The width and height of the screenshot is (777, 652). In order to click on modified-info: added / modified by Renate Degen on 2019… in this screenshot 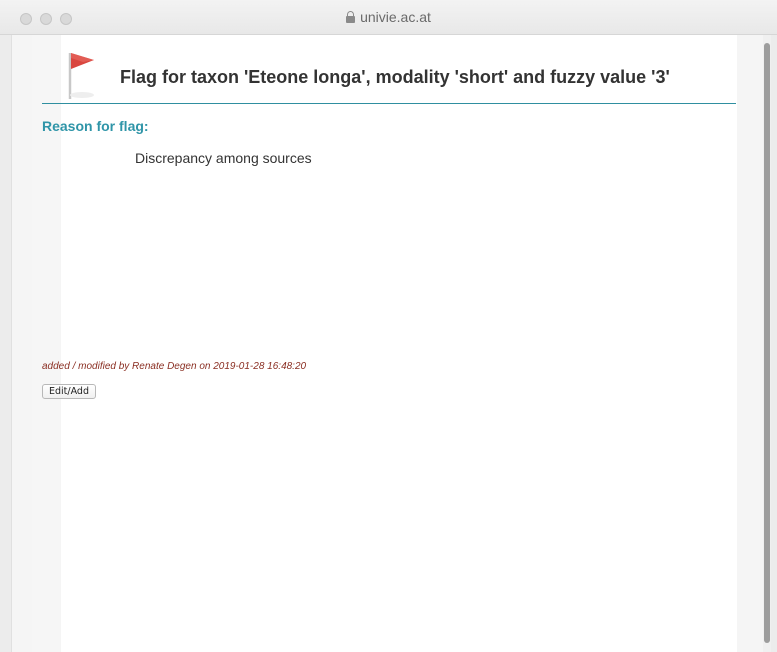, I will do `click(174, 366)`.